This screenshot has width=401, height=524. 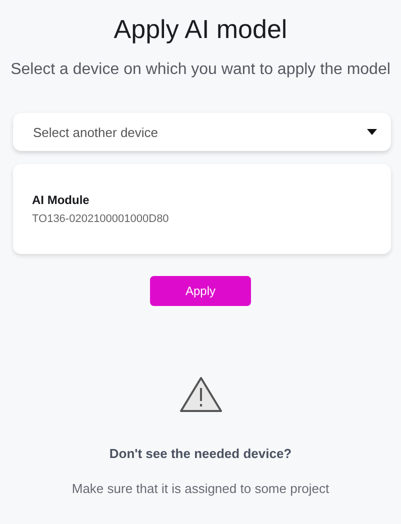 I want to click on apply-button: Apply, so click(x=200, y=291).